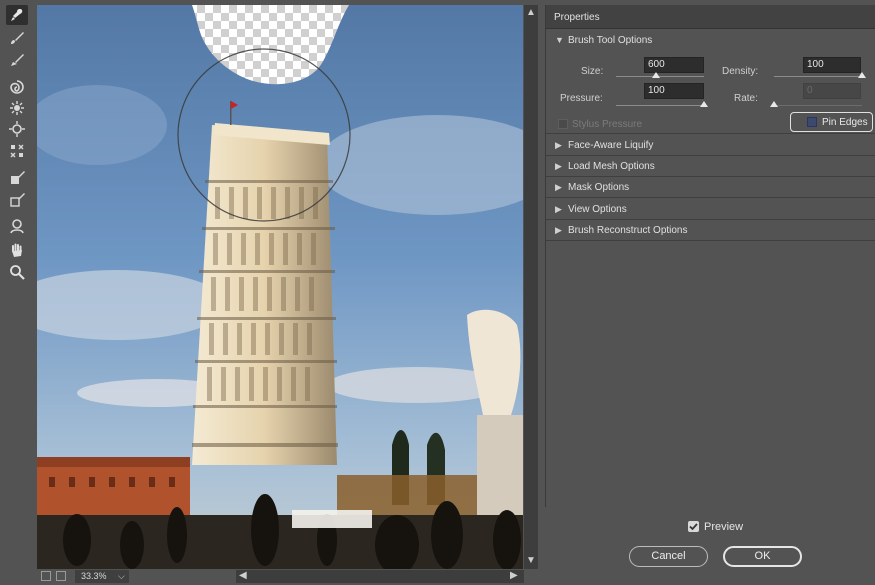 This screenshot has height=585, width=875. Describe the element at coordinates (818, 105) in the screenshot. I see `rate-slider` at that location.